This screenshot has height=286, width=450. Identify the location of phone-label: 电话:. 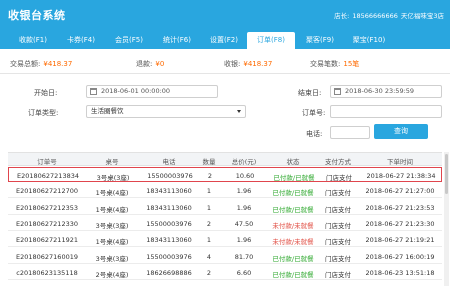
(314, 134).